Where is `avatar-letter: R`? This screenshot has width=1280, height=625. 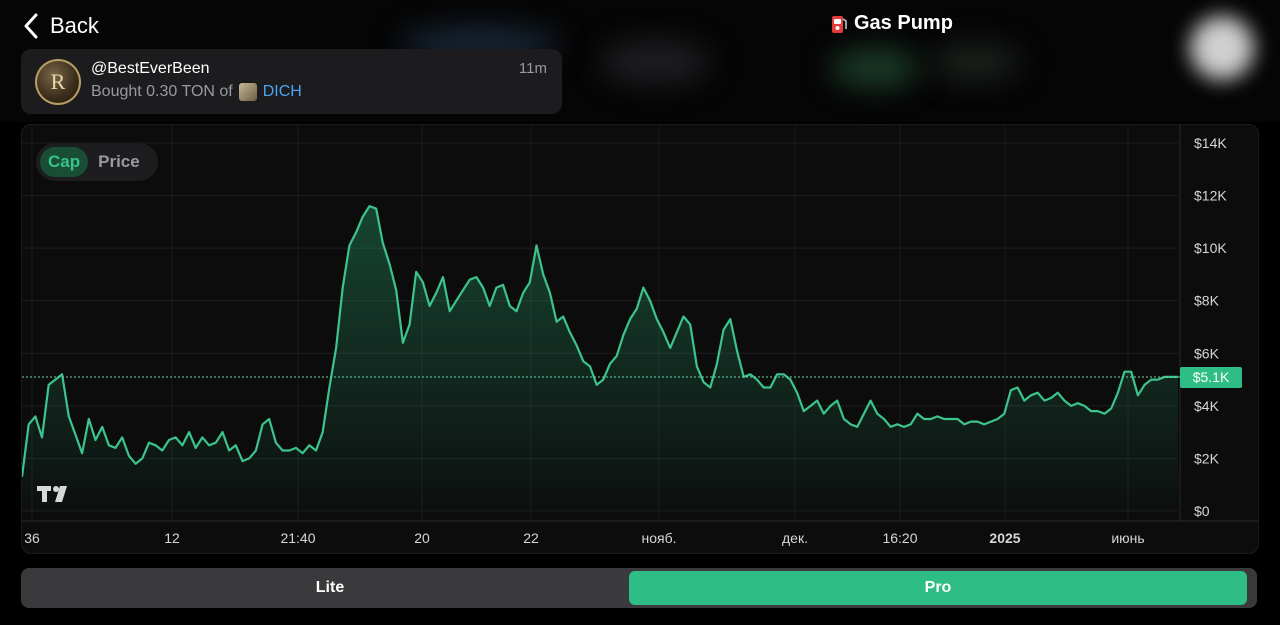
avatar-letter: R is located at coordinates (58, 81).